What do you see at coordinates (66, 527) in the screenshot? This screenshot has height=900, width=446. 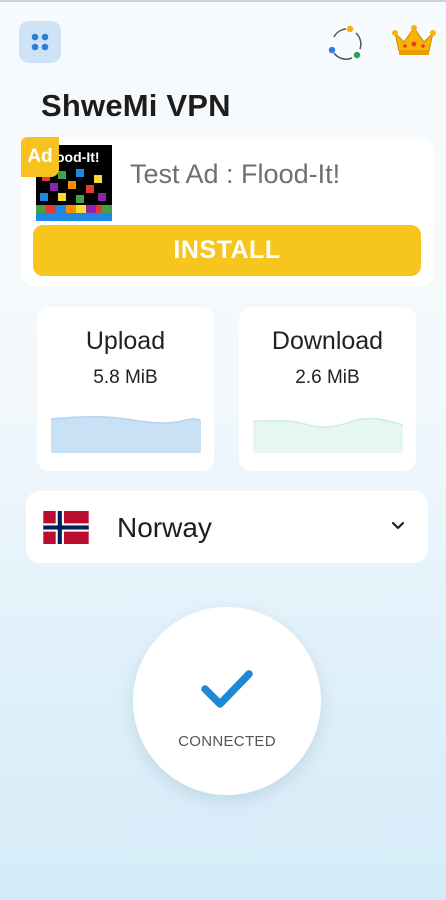 I see `norway-flag-icon` at bounding box center [66, 527].